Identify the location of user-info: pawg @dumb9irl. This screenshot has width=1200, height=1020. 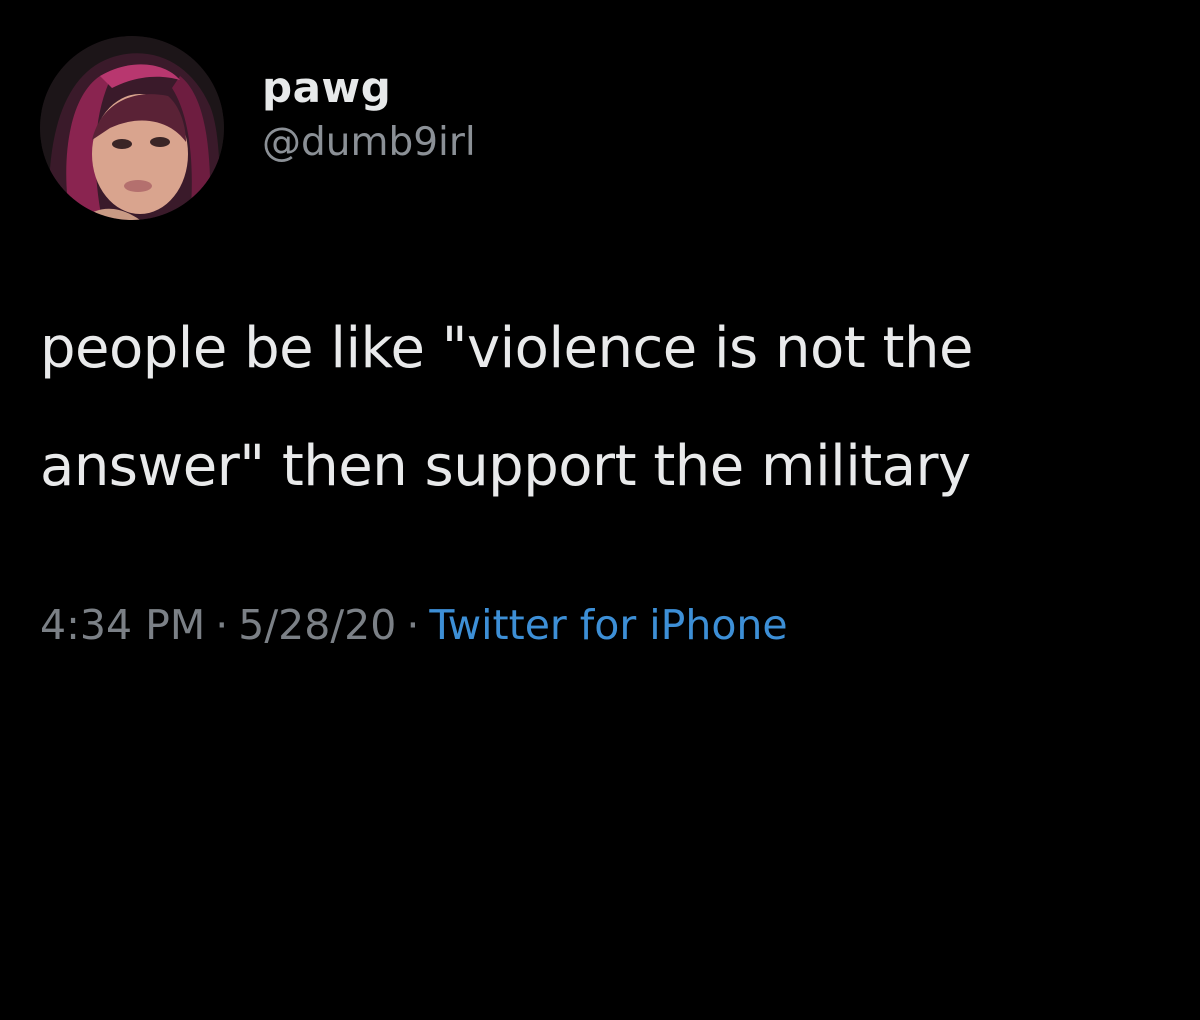
(369, 115).